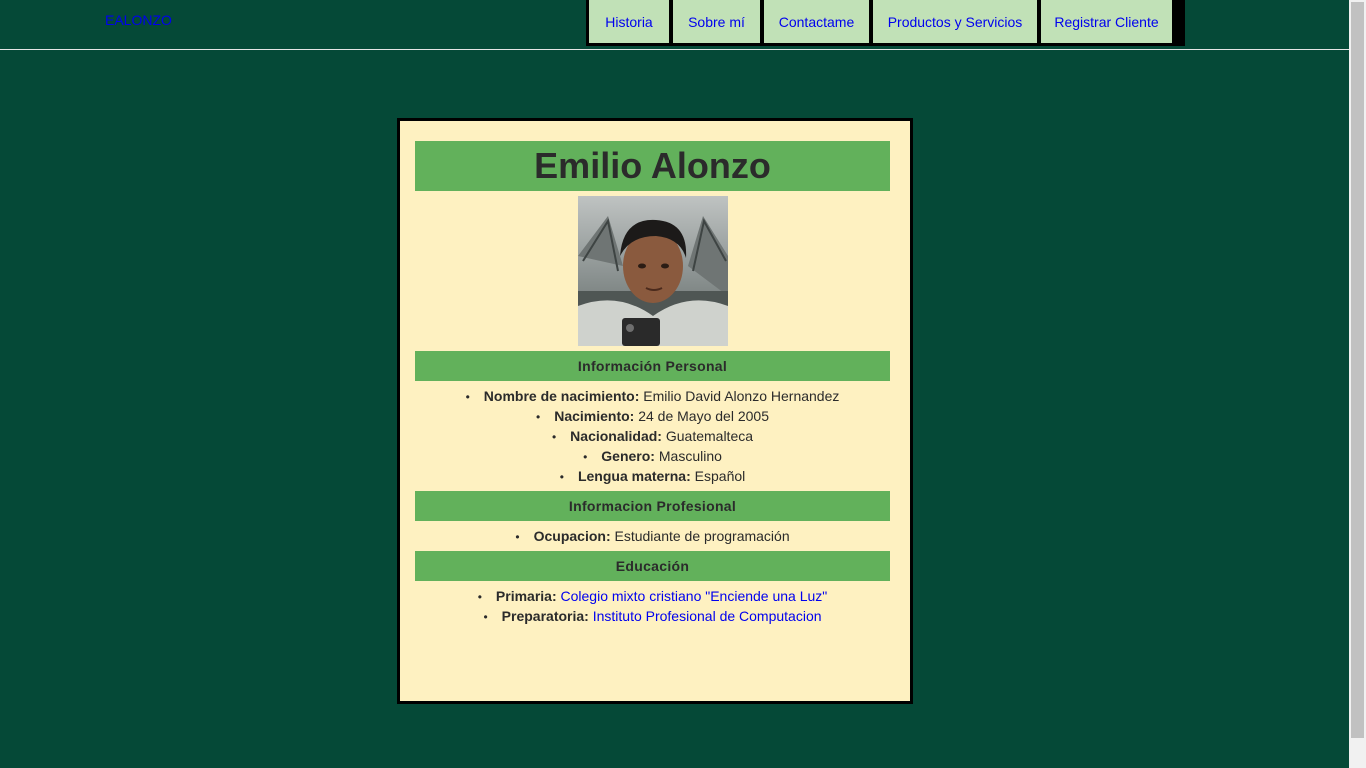 The width and height of the screenshot is (1366, 768). Describe the element at coordinates (594, 416) in the screenshot. I see `item-label: Nacimiento:` at that location.